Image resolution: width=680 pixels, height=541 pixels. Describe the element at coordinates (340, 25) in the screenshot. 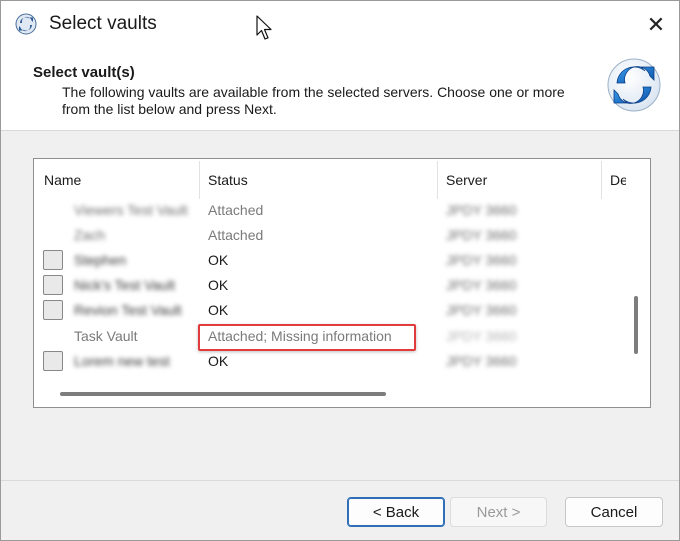

I see `title-bar: Select vaults ✕` at that location.